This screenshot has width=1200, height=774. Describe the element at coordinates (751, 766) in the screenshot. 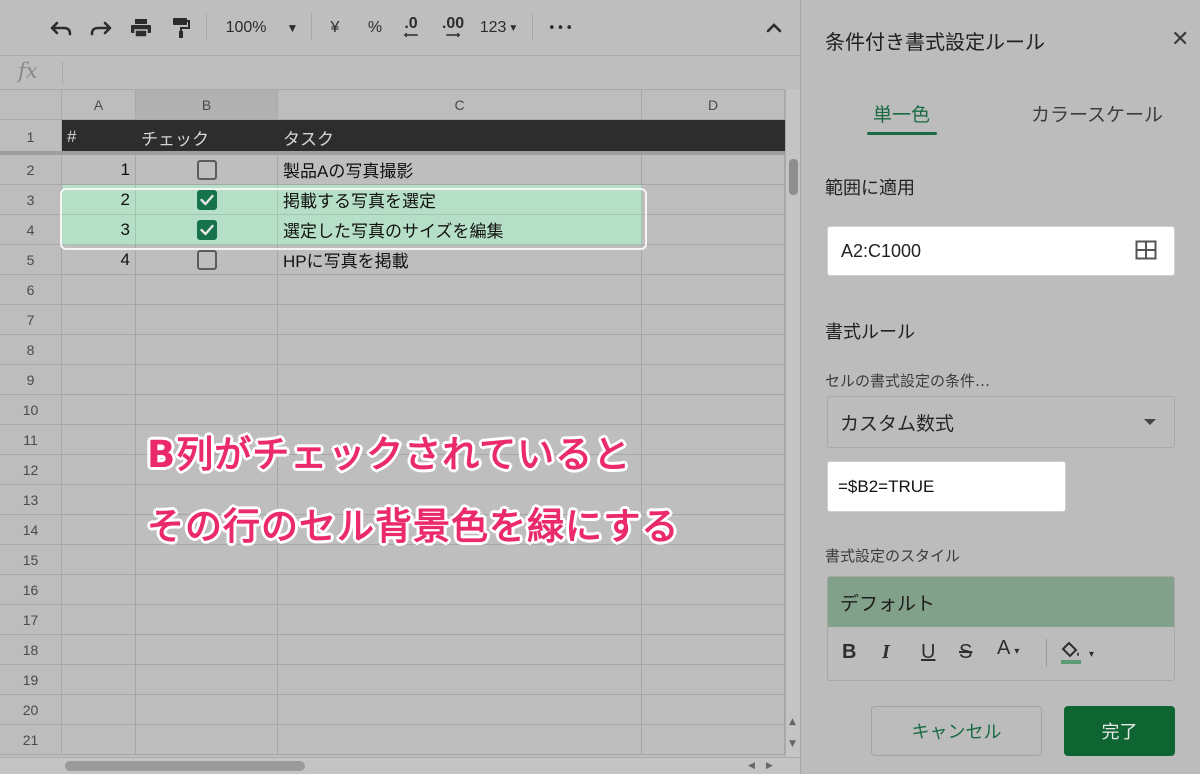

I see `scroll-left-icon: ◀` at that location.